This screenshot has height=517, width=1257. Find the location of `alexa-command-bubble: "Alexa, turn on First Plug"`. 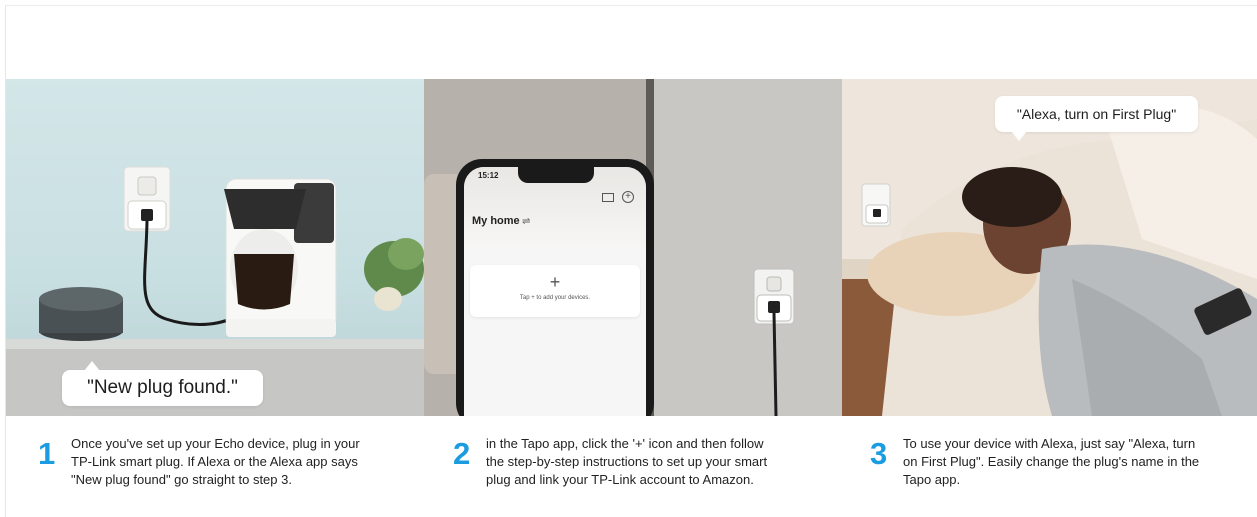

alexa-command-bubble: "Alexa, turn on First Plug" is located at coordinates (1096, 118).